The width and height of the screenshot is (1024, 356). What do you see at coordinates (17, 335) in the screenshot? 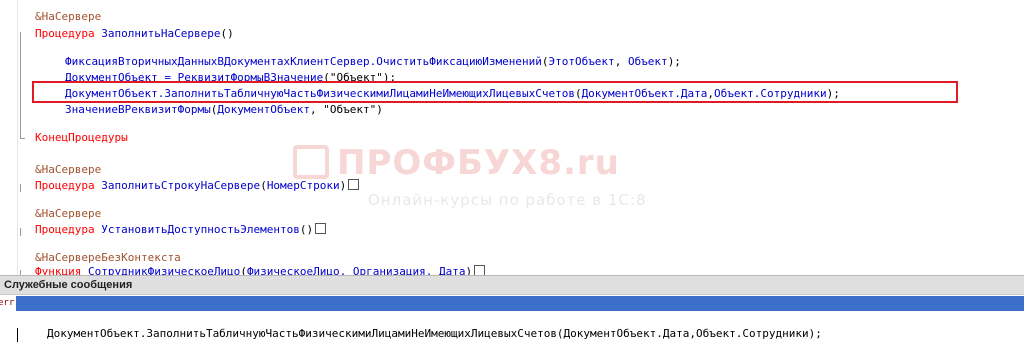
I see `text-cursor` at bounding box center [17, 335].